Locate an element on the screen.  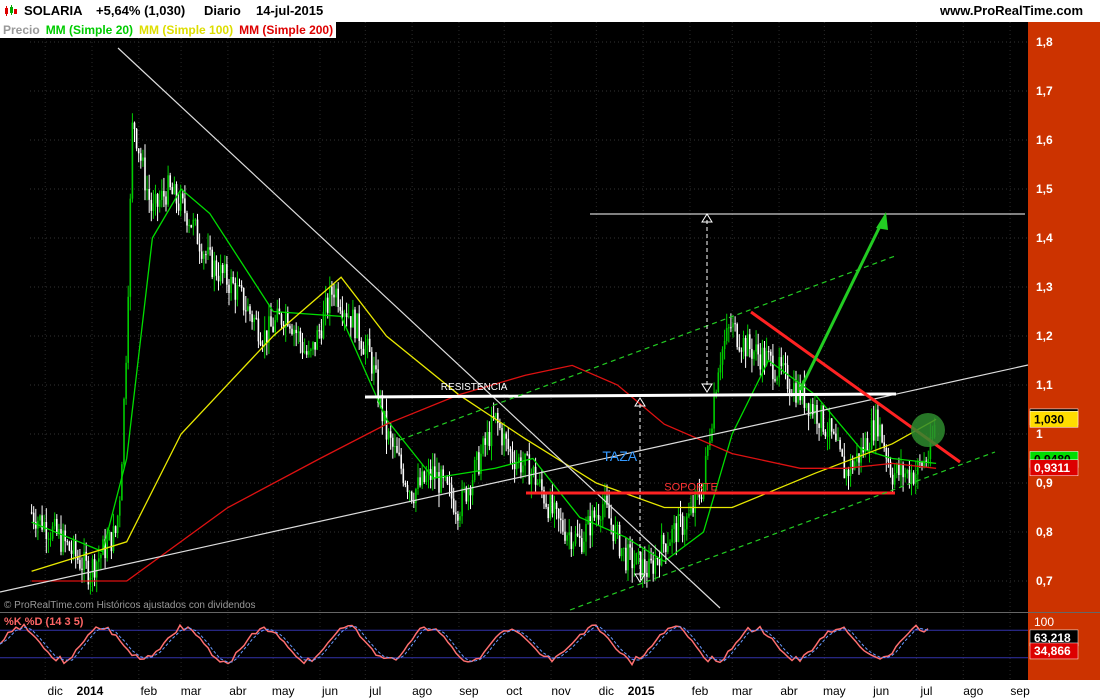
legend-price: Precio is located at coordinates (21, 30).